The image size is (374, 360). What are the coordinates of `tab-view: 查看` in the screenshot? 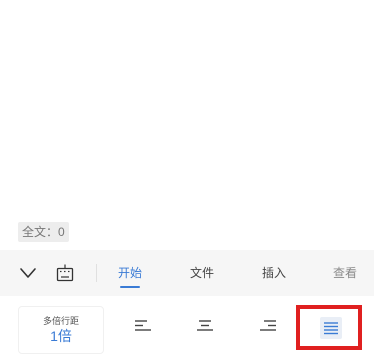 It's located at (345, 273).